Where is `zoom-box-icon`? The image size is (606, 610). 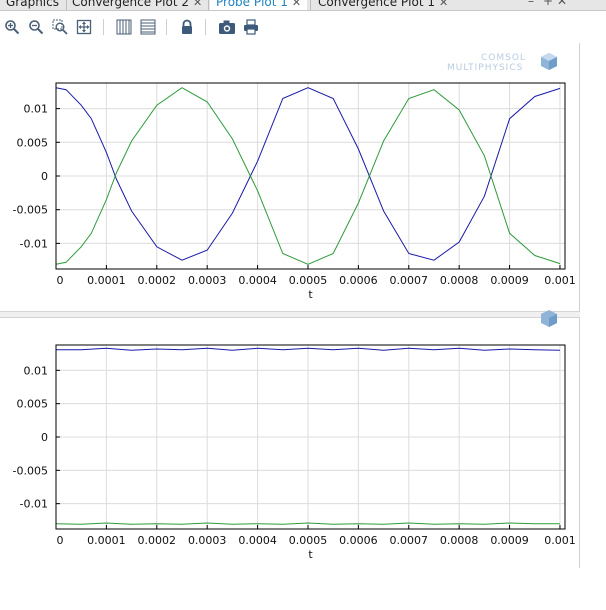 zoom-box-icon is located at coordinates (60, 27).